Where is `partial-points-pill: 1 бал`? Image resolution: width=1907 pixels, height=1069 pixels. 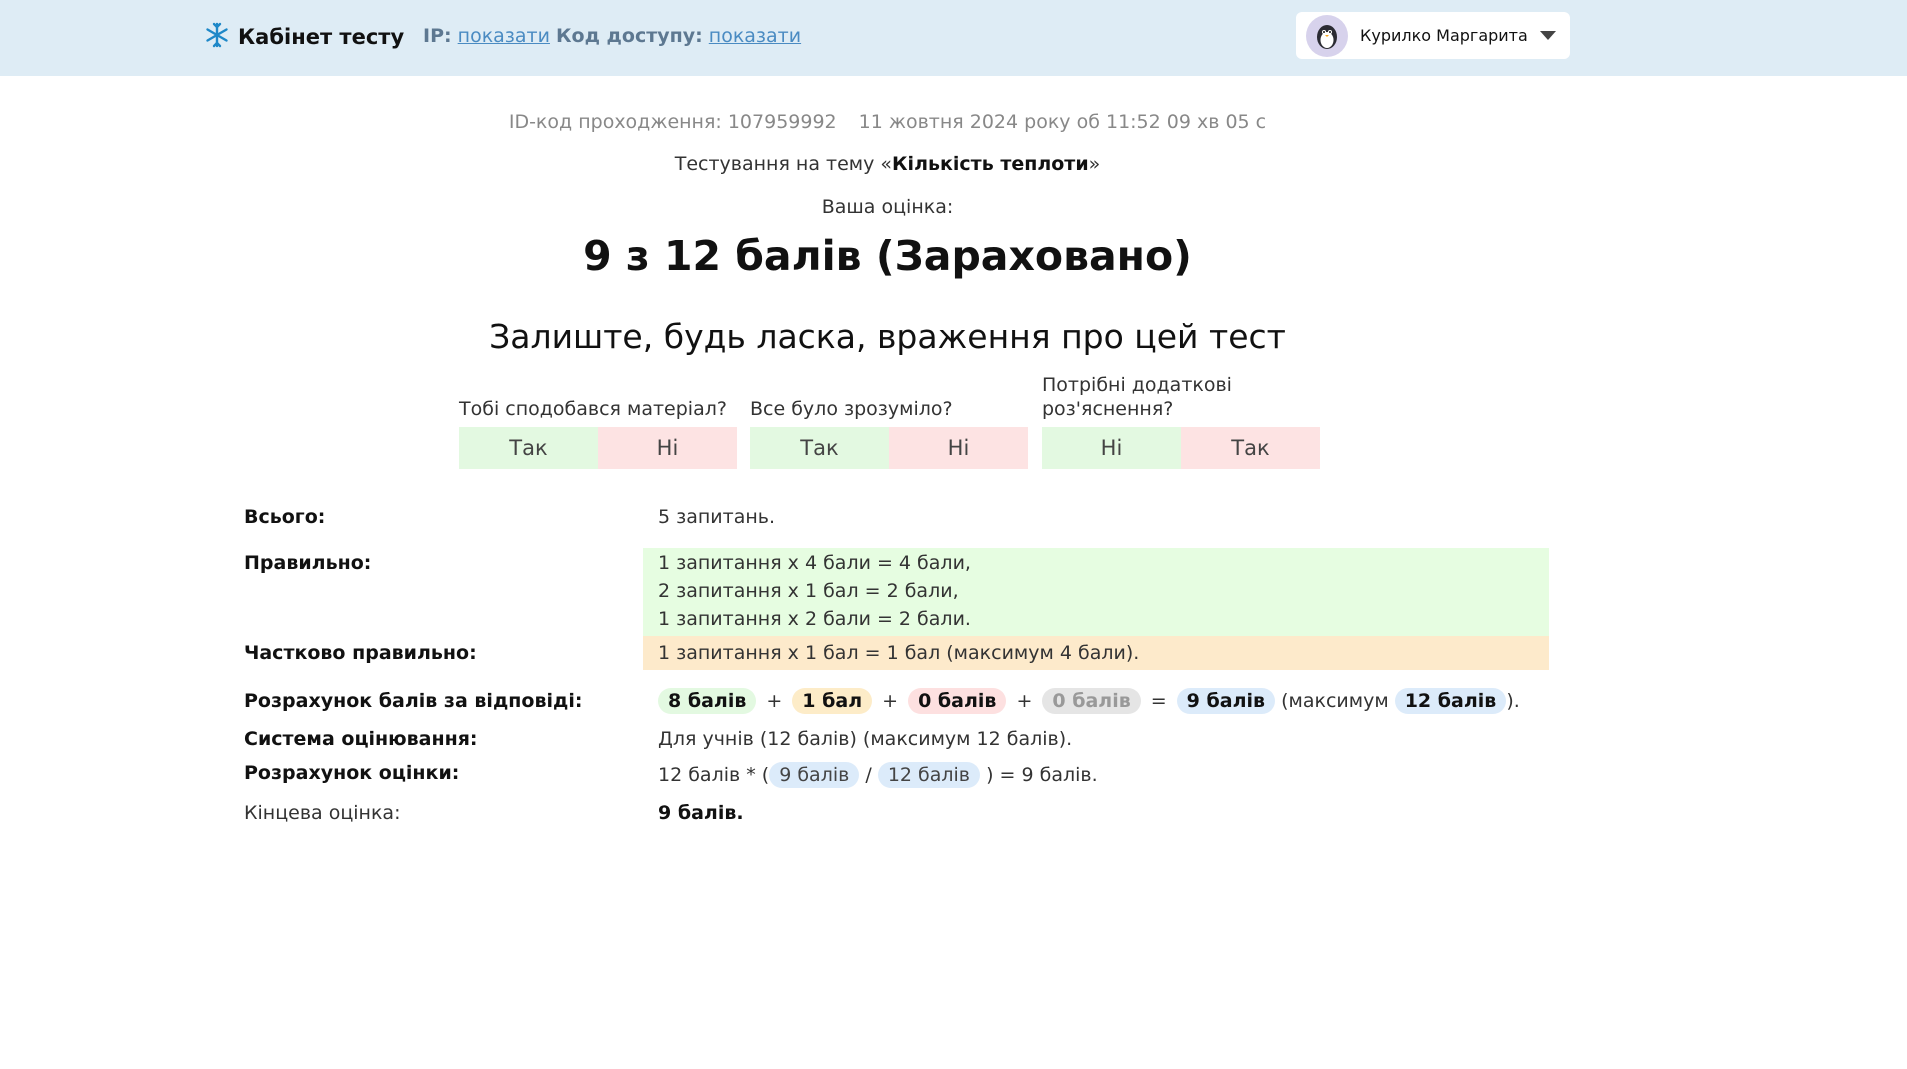 partial-points-pill: 1 бал is located at coordinates (832, 701).